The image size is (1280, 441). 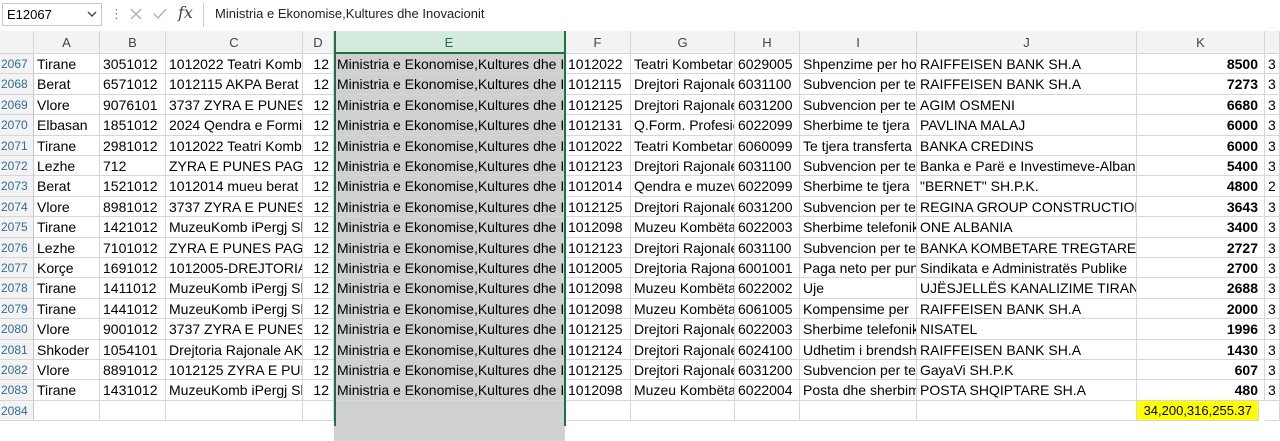 I want to click on column-header-partial, so click(x=1272, y=42).